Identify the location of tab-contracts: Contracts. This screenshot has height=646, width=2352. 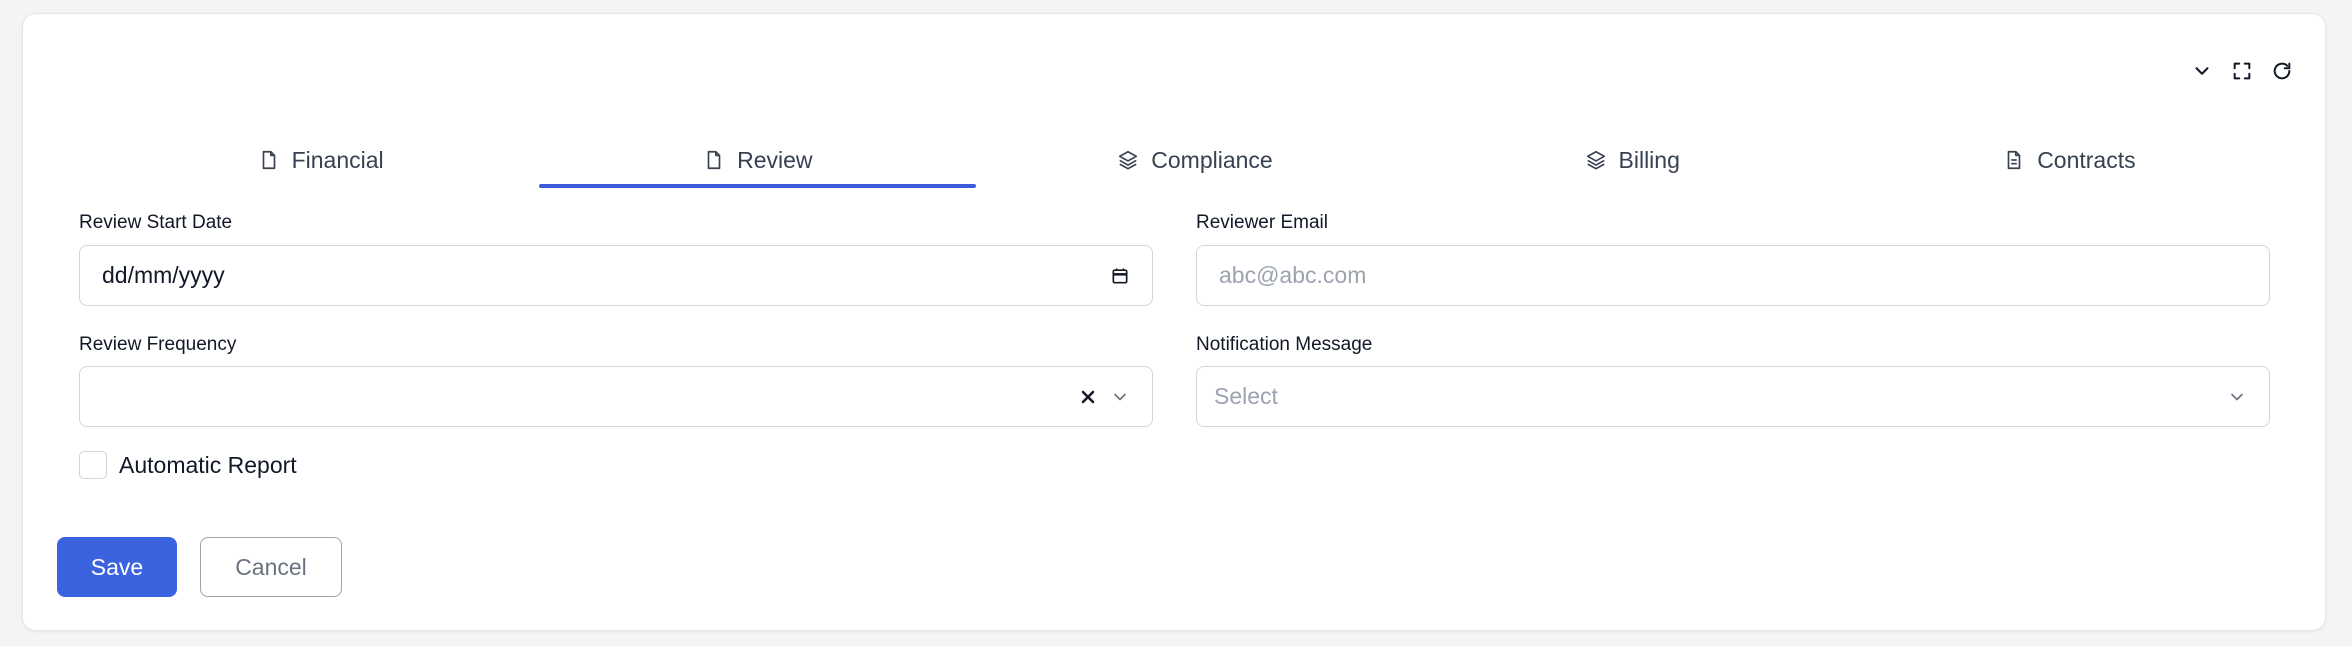
(2069, 160).